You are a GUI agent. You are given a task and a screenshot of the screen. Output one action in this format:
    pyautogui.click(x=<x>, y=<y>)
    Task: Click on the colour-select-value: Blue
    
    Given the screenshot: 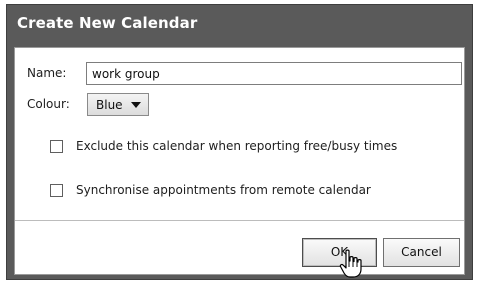 What is the action you would take?
    pyautogui.click(x=109, y=105)
    